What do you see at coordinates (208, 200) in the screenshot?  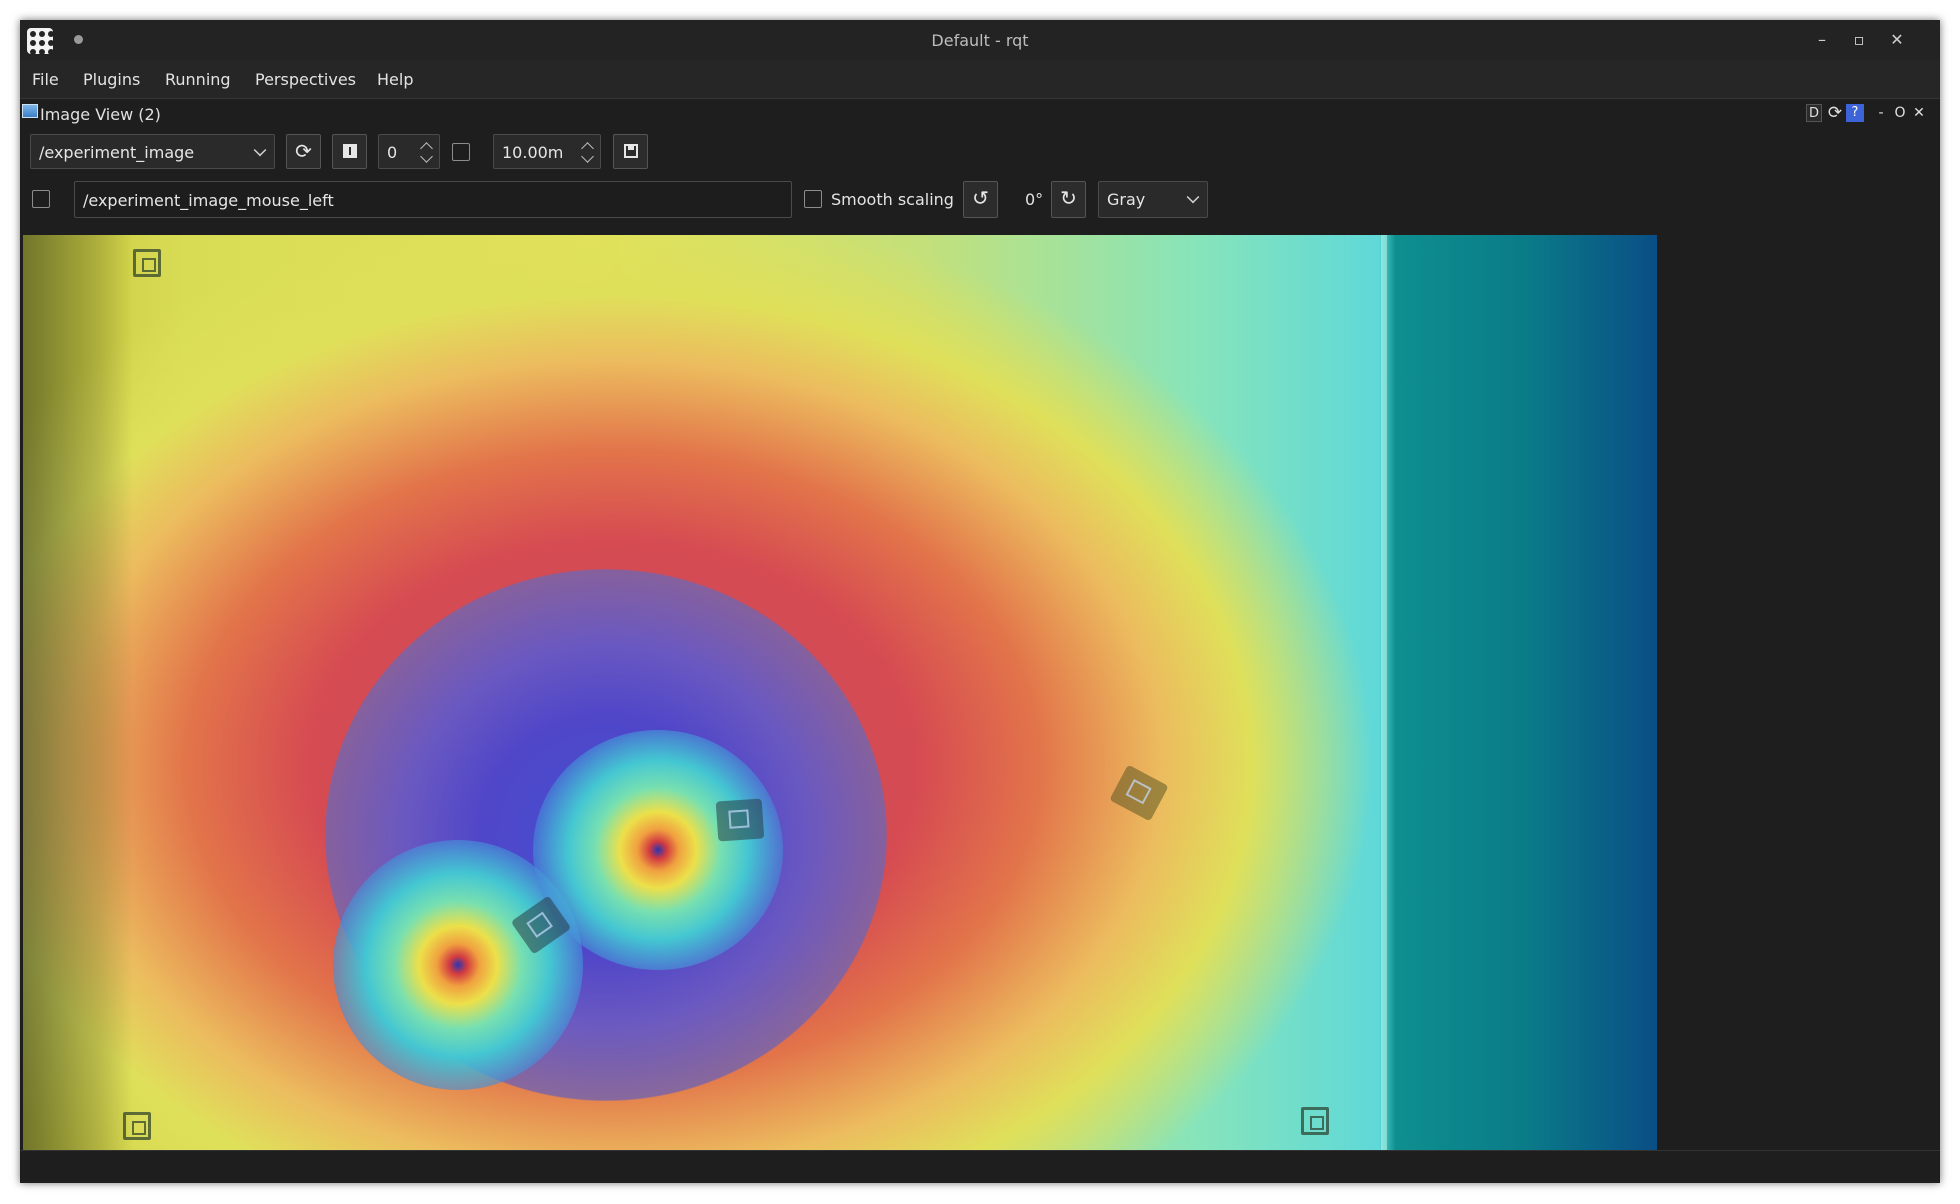 I see `mouse-topic-value: /experiment_image_mouse_left` at bounding box center [208, 200].